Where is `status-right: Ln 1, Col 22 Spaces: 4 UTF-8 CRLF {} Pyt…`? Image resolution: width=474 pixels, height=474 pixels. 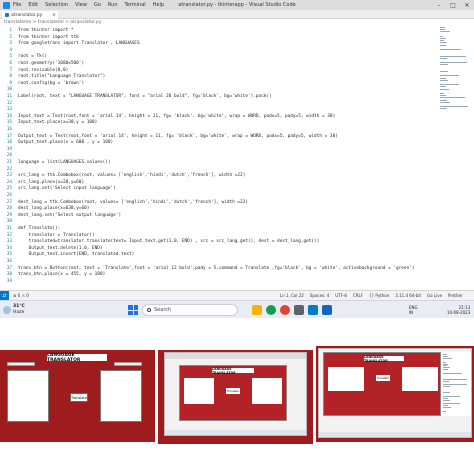 status-right: Ln 1, Col 22 Spaces: 4 UTF-8 CRLF {} Pyt… is located at coordinates (371, 295).